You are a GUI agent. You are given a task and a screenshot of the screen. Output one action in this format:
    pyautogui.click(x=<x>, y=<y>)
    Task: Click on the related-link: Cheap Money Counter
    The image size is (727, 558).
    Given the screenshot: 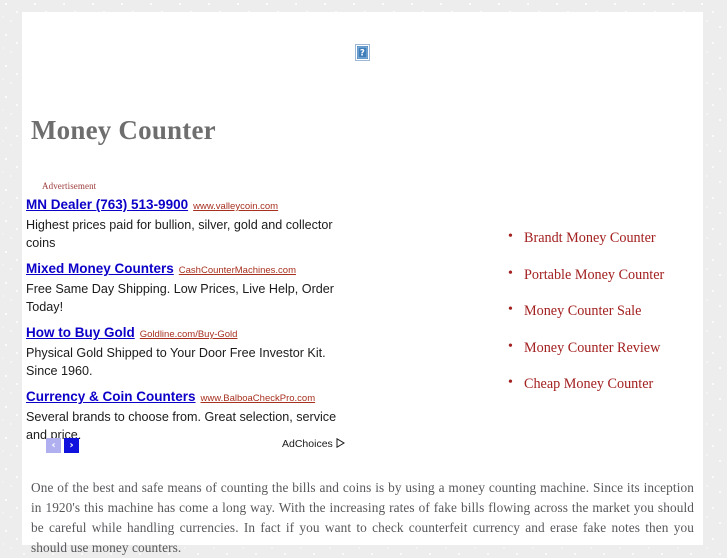 What is the action you would take?
    pyautogui.click(x=588, y=384)
    